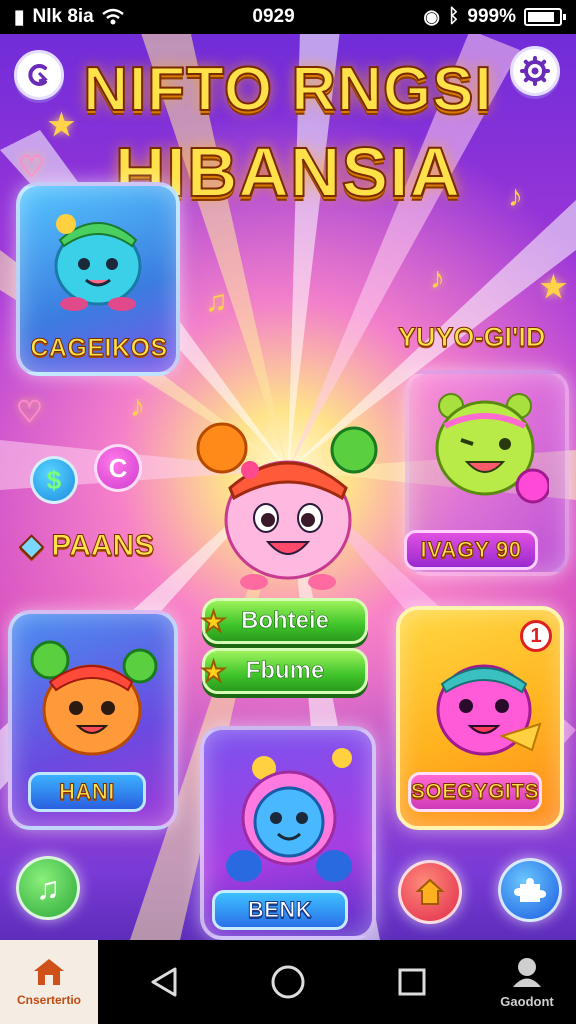 This screenshot has width=576, height=1024. I want to click on settings-button, so click(535, 71).